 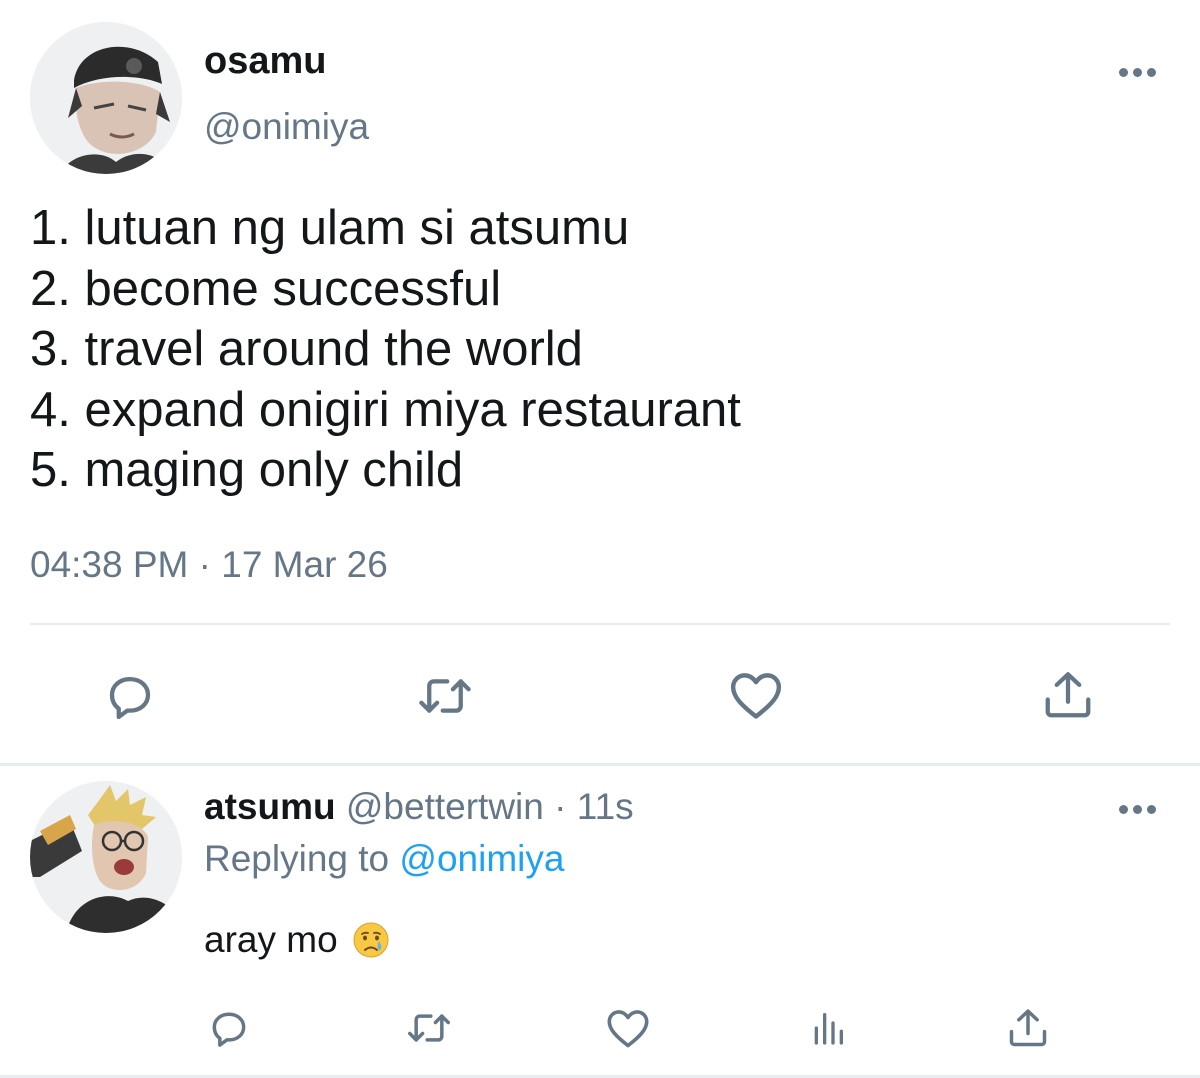 I want to click on avatar-atsumu, so click(x=106, y=857).